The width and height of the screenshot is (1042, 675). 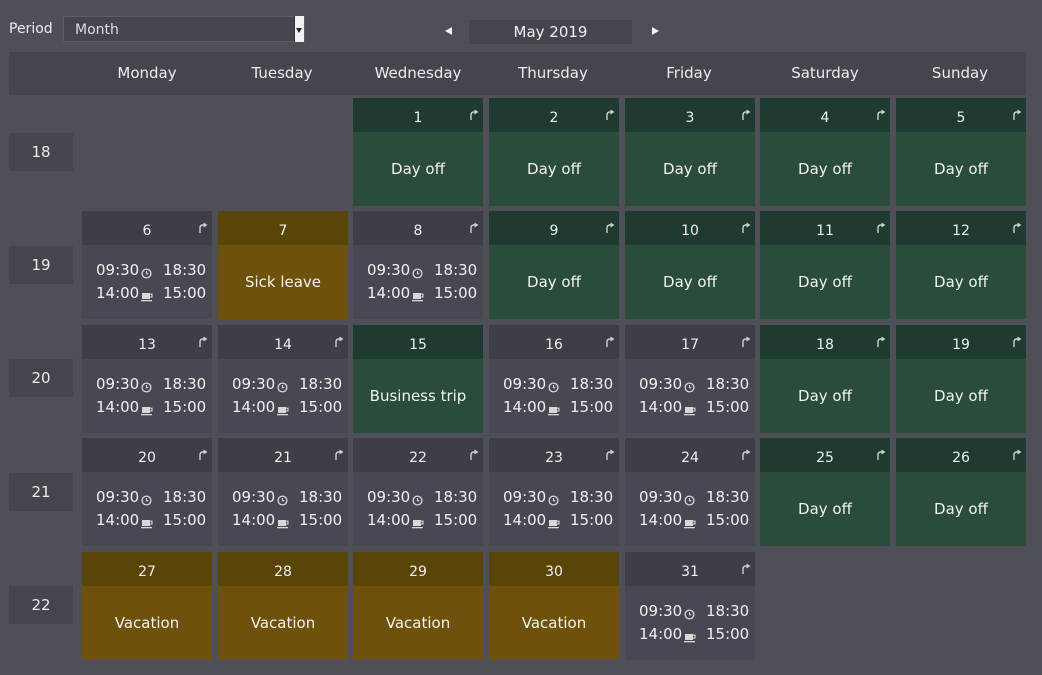 I want to click on day-cell-4: 4 Day off, so click(x=825, y=152).